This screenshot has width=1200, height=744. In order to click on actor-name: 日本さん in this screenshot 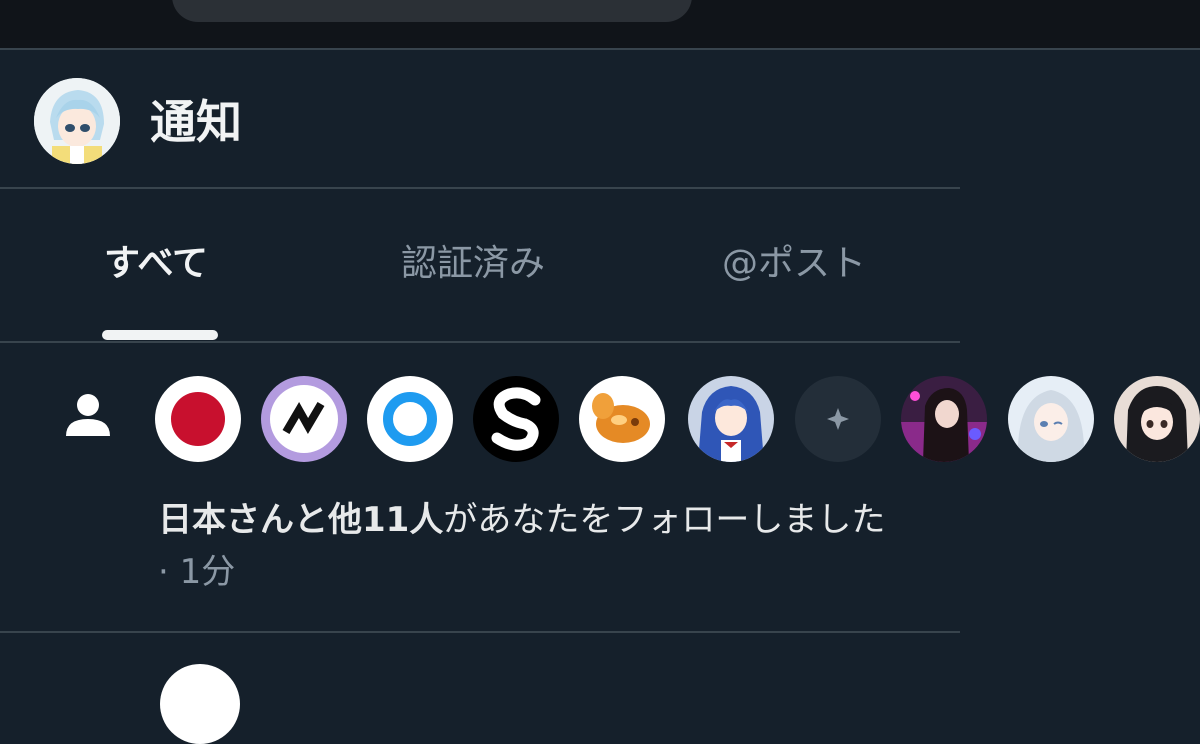, I will do `click(226, 520)`.